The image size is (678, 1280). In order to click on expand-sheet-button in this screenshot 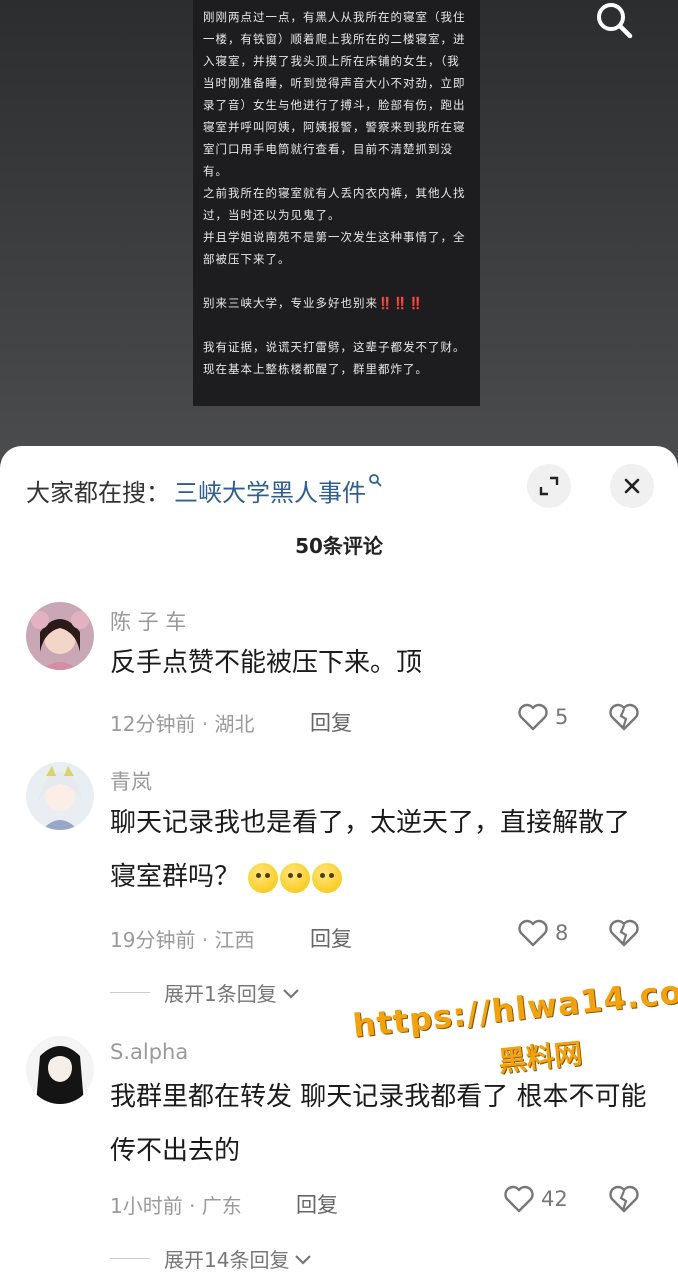, I will do `click(549, 486)`.